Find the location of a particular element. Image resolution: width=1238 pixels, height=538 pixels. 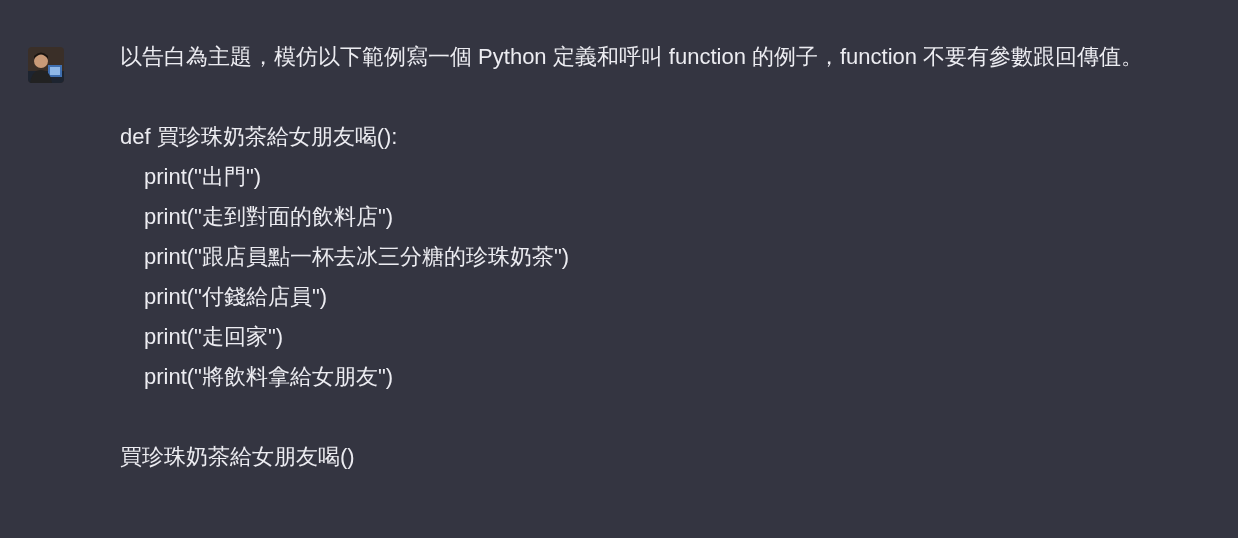

code-line: 買珍珠奶茶給女朋友喝() is located at coordinates (237, 457).